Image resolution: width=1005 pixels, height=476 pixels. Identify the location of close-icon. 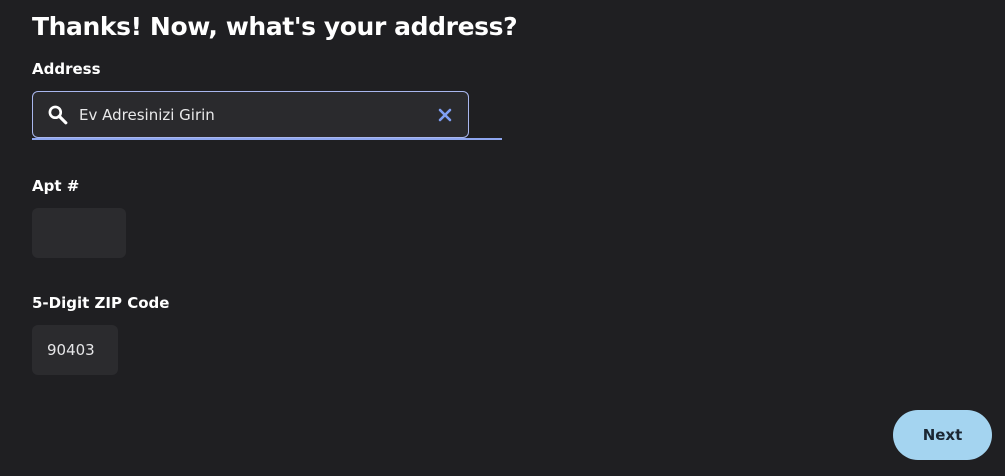
(445, 115).